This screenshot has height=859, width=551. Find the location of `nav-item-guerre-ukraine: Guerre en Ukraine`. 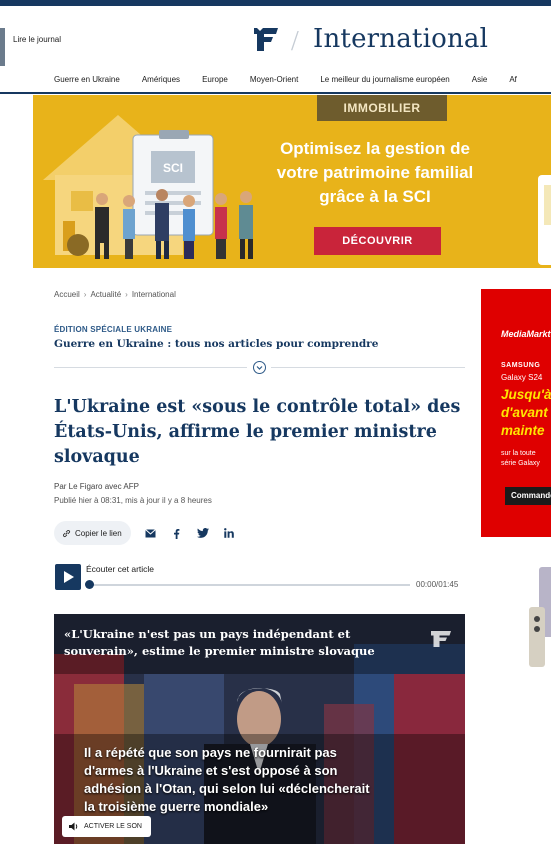

nav-item-guerre-ukraine: Guerre en Ukraine is located at coordinates (87, 81).